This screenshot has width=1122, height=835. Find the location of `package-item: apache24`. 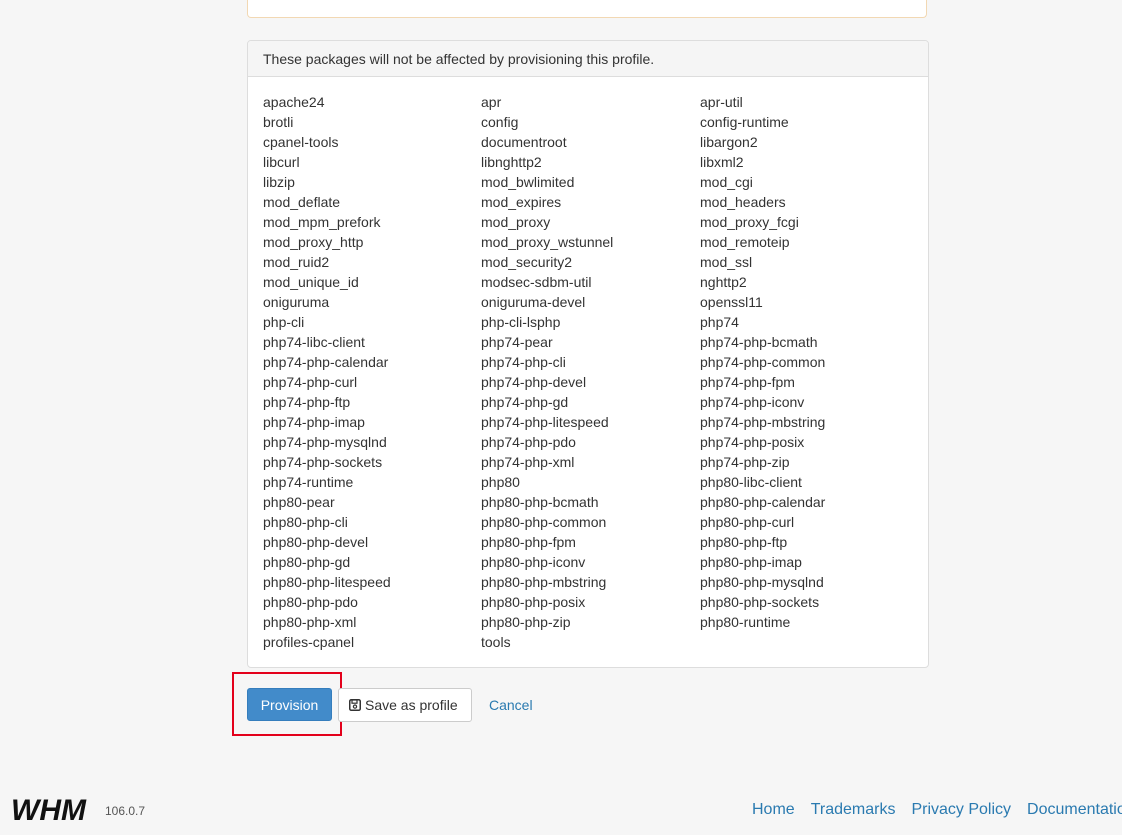

package-item: apache24 is located at coordinates (294, 102).